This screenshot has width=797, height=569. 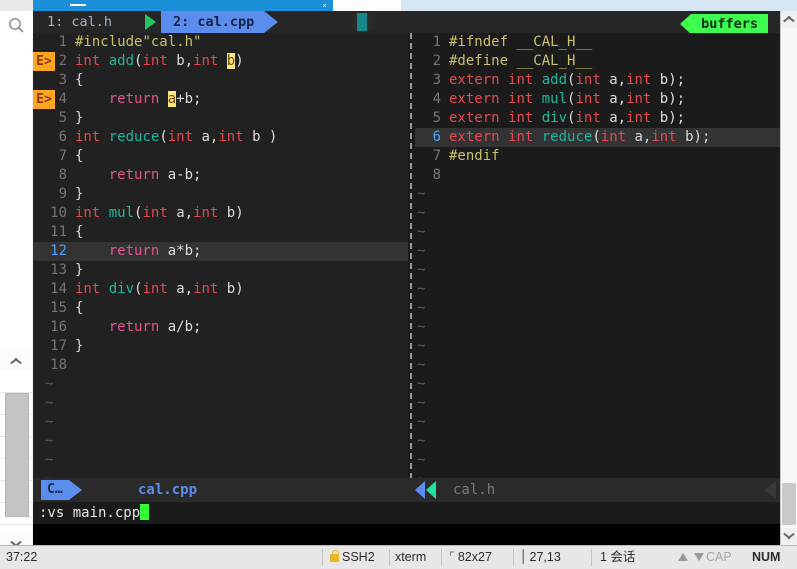 What do you see at coordinates (90, 513) in the screenshot?
I see `vim-command-text: :vs main.cpp` at bounding box center [90, 513].